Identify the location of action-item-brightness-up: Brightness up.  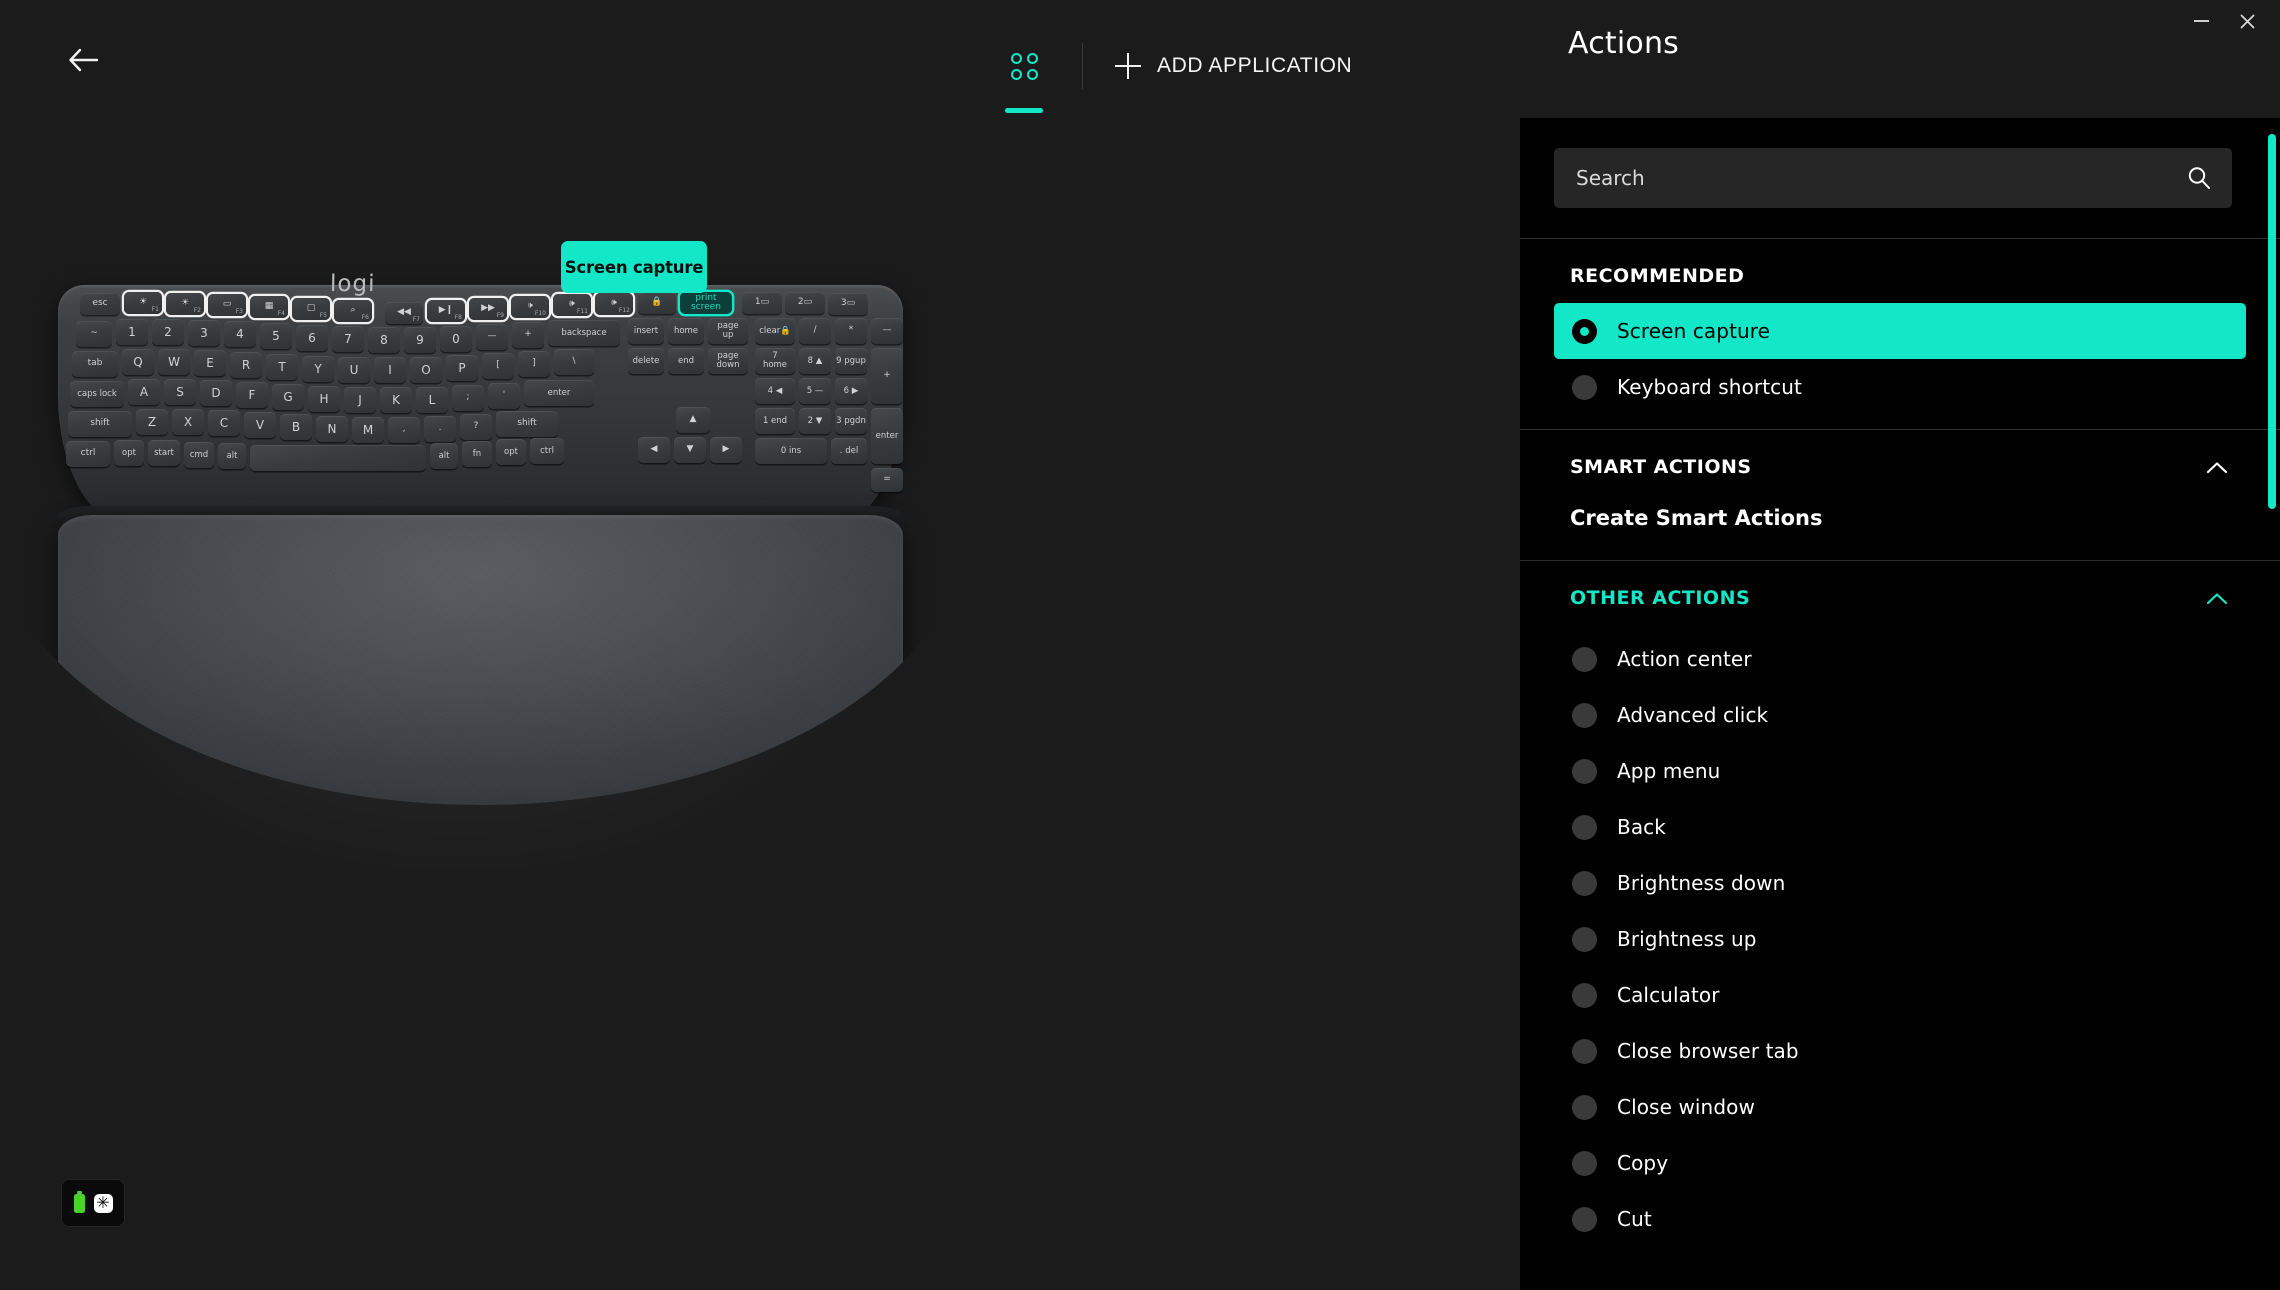
(1900, 939).